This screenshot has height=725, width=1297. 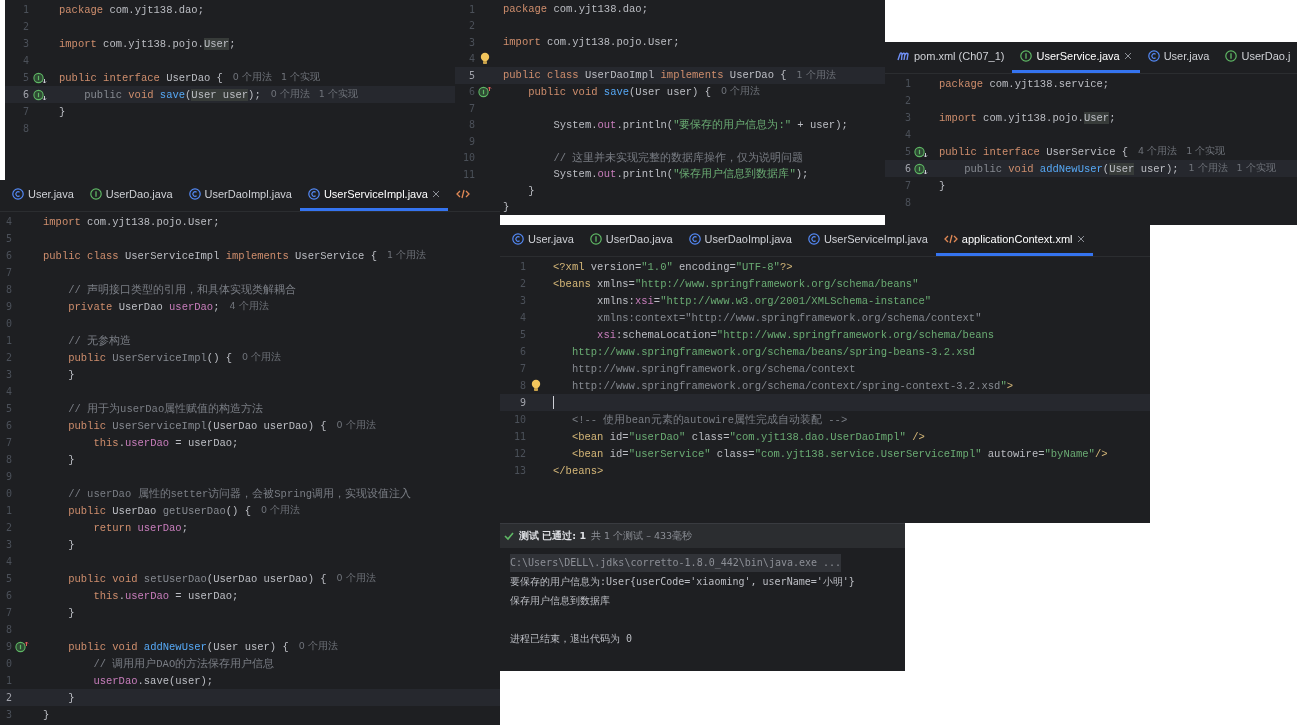 What do you see at coordinates (1034, 151) in the screenshot?
I see `code-line: public interface UserService {` at bounding box center [1034, 151].